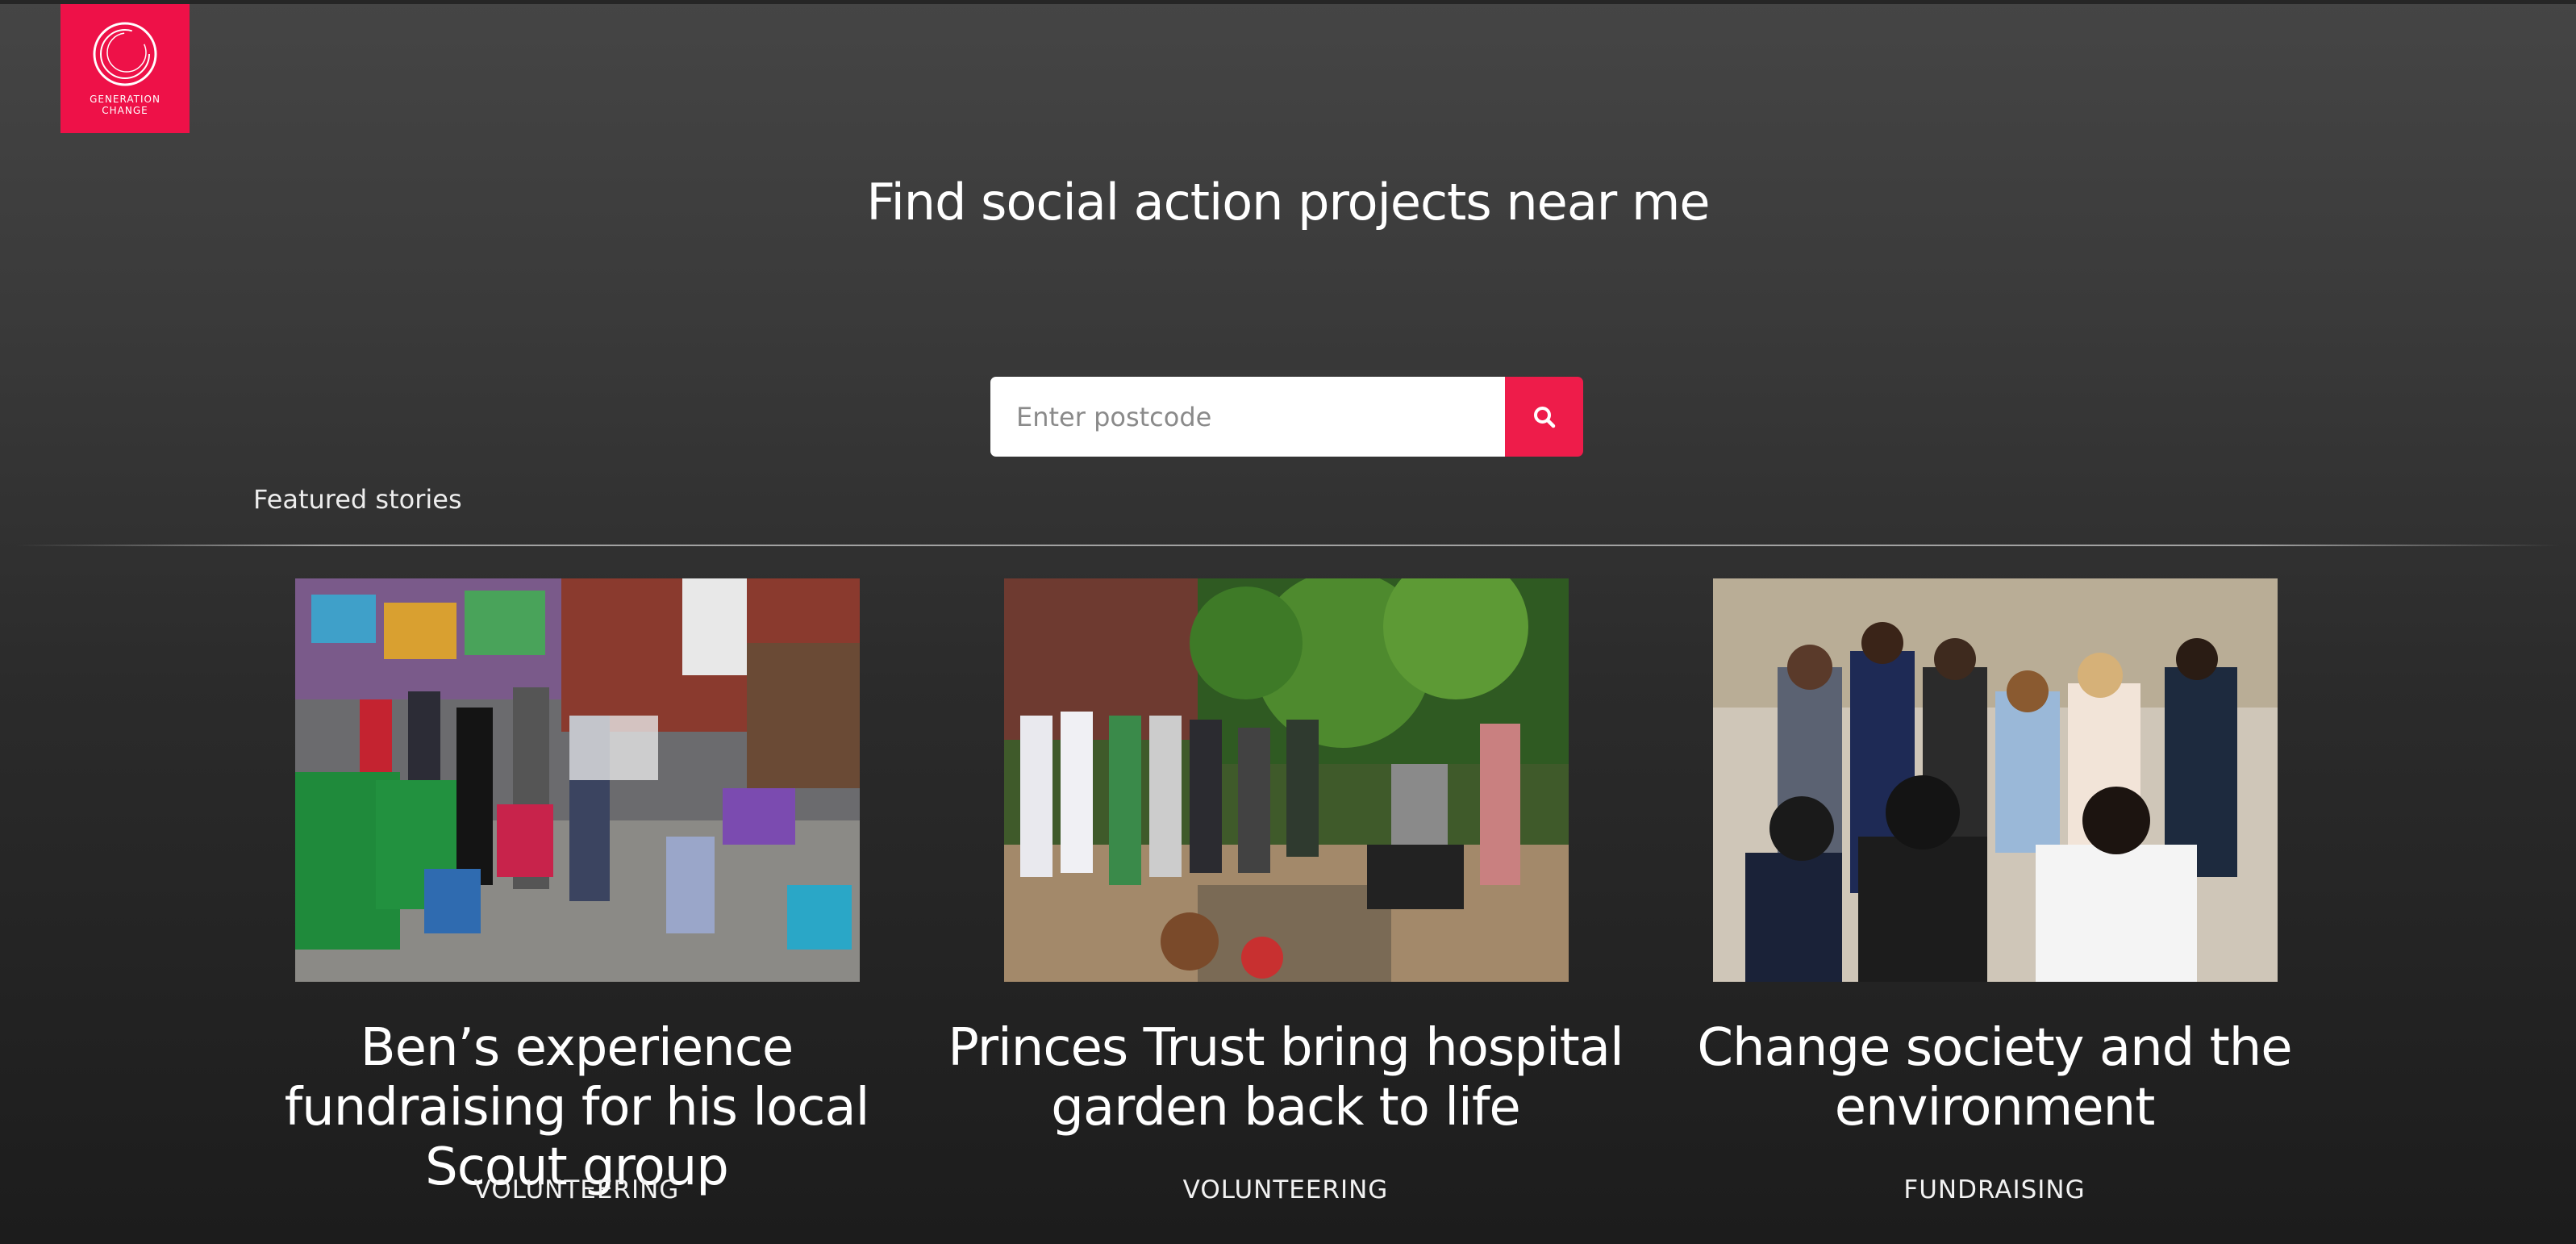  I want to click on story-title: Change society and the environment, so click(1994, 1078).